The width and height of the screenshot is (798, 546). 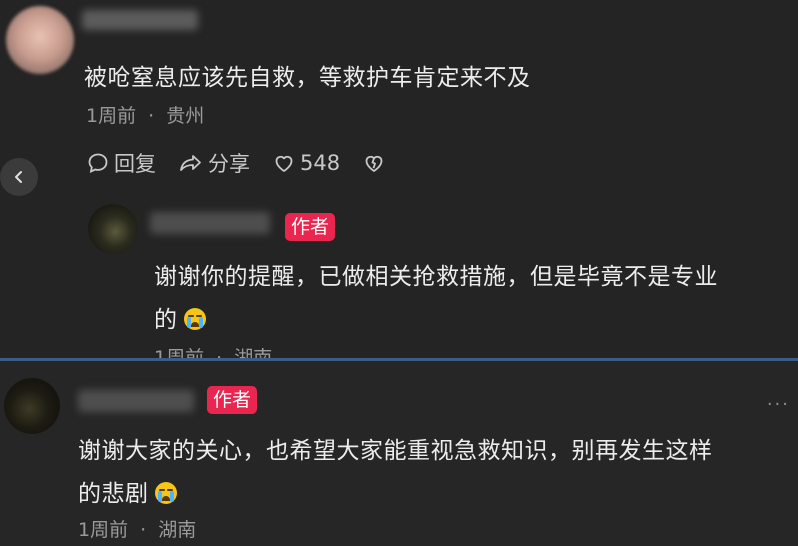 I want to click on like-button: 548, so click(x=306, y=163).